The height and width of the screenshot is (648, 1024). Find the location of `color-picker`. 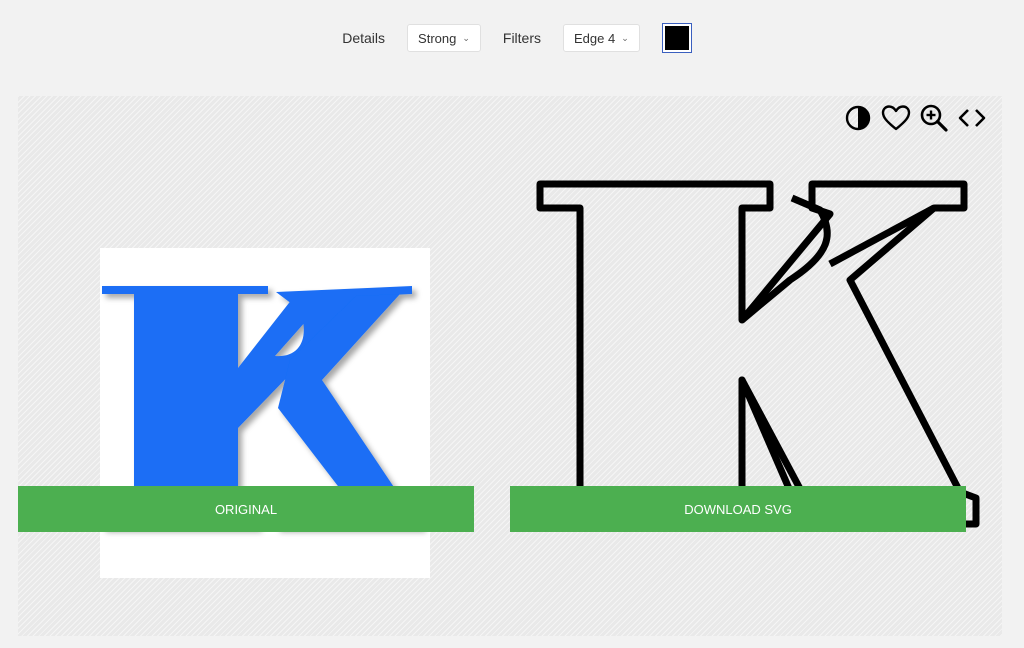

color-picker is located at coordinates (676, 38).